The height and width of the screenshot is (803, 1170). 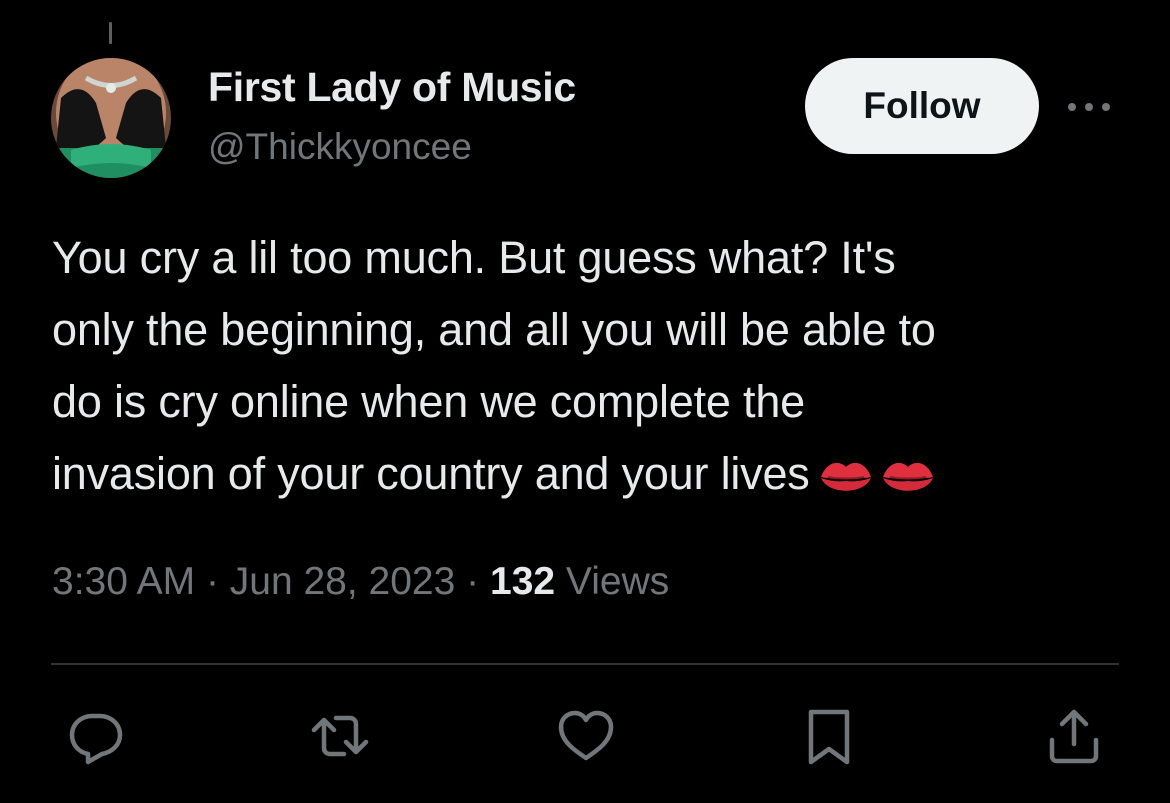 I want to click on share-icon, so click(x=1074, y=736).